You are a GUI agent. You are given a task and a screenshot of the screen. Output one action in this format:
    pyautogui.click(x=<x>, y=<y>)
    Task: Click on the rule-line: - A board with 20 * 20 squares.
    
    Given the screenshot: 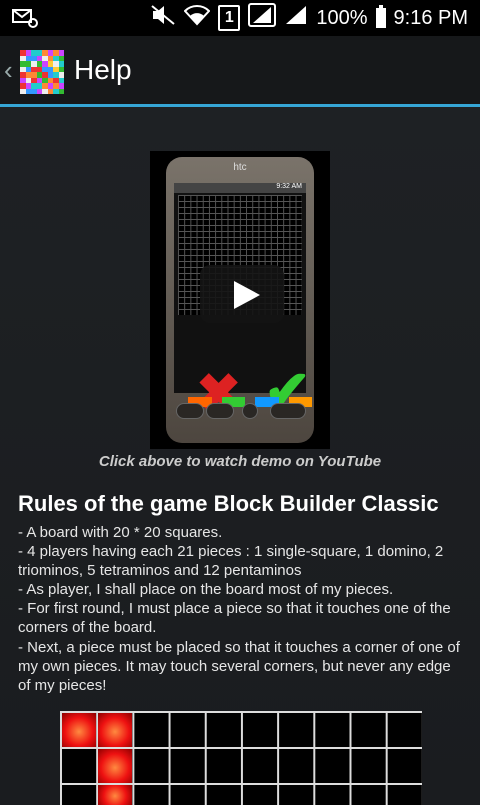 What is the action you would take?
    pyautogui.click(x=120, y=532)
    